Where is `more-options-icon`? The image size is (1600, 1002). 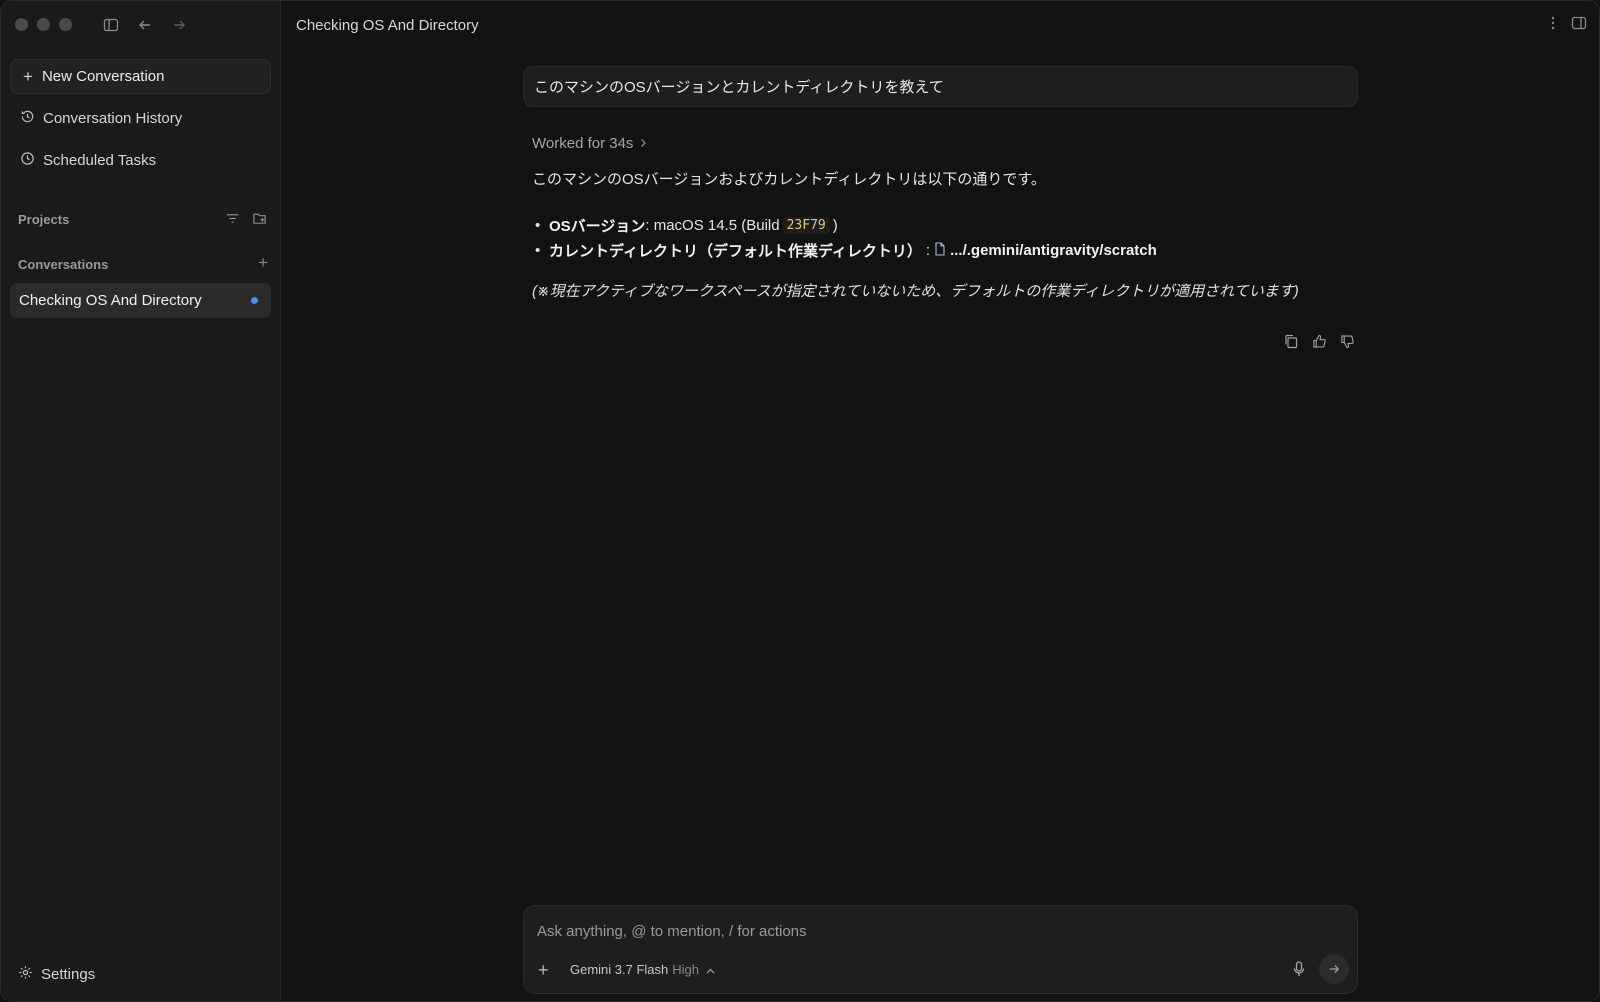
more-options-icon is located at coordinates (1553, 25).